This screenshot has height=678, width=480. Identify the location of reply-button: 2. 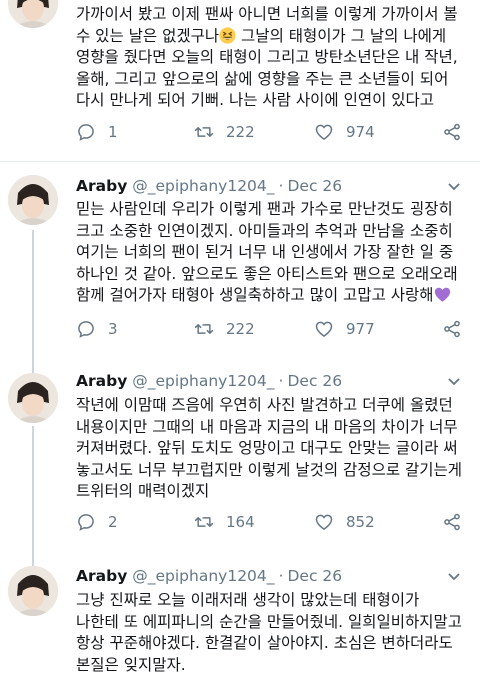
(97, 522).